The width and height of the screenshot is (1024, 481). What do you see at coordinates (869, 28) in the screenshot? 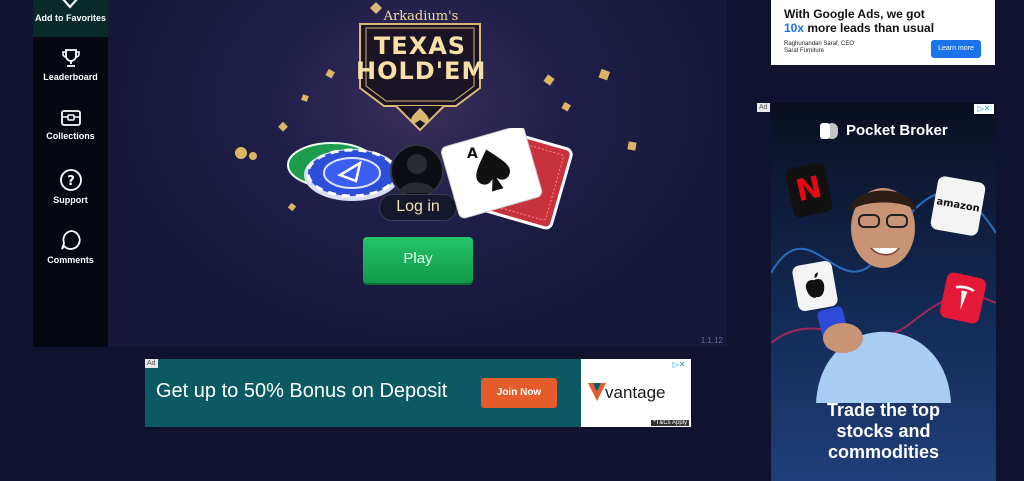
I see `ad-line2-rest: more leads than usual` at bounding box center [869, 28].